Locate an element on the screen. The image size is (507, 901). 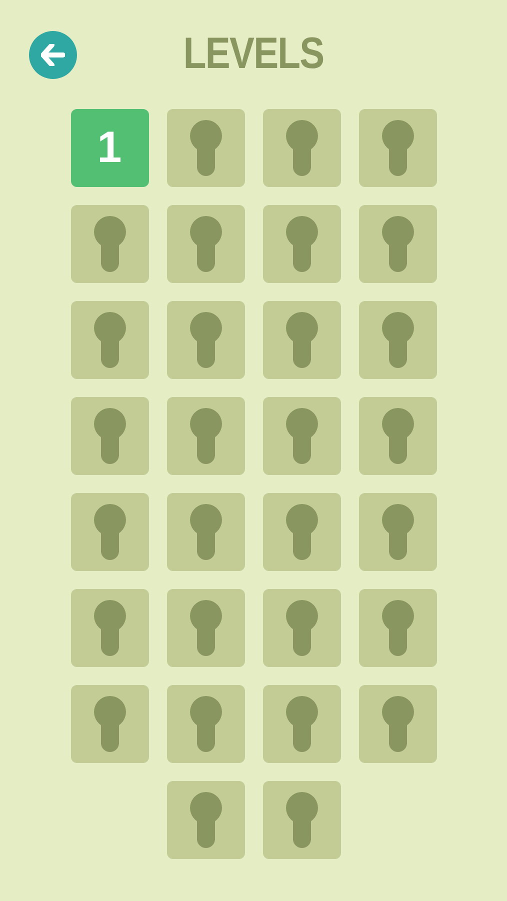
screen-title: LEVELS is located at coordinates (253, 53).